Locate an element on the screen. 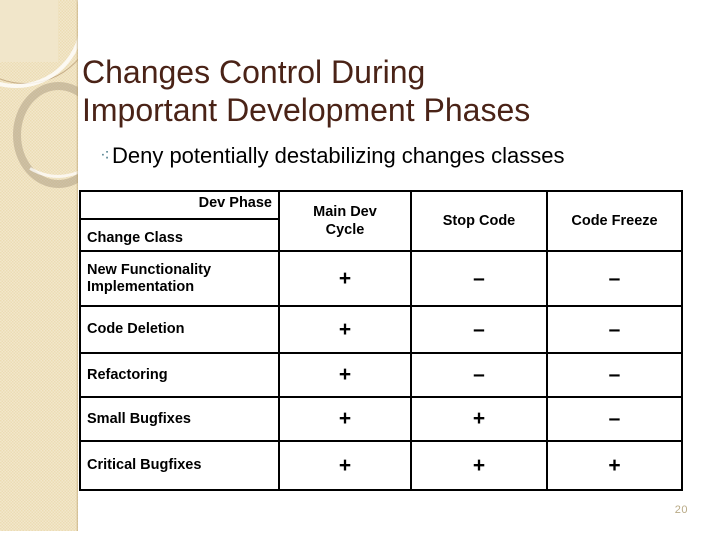  slide-title-line-1: Changes Control During is located at coordinates (254, 72).